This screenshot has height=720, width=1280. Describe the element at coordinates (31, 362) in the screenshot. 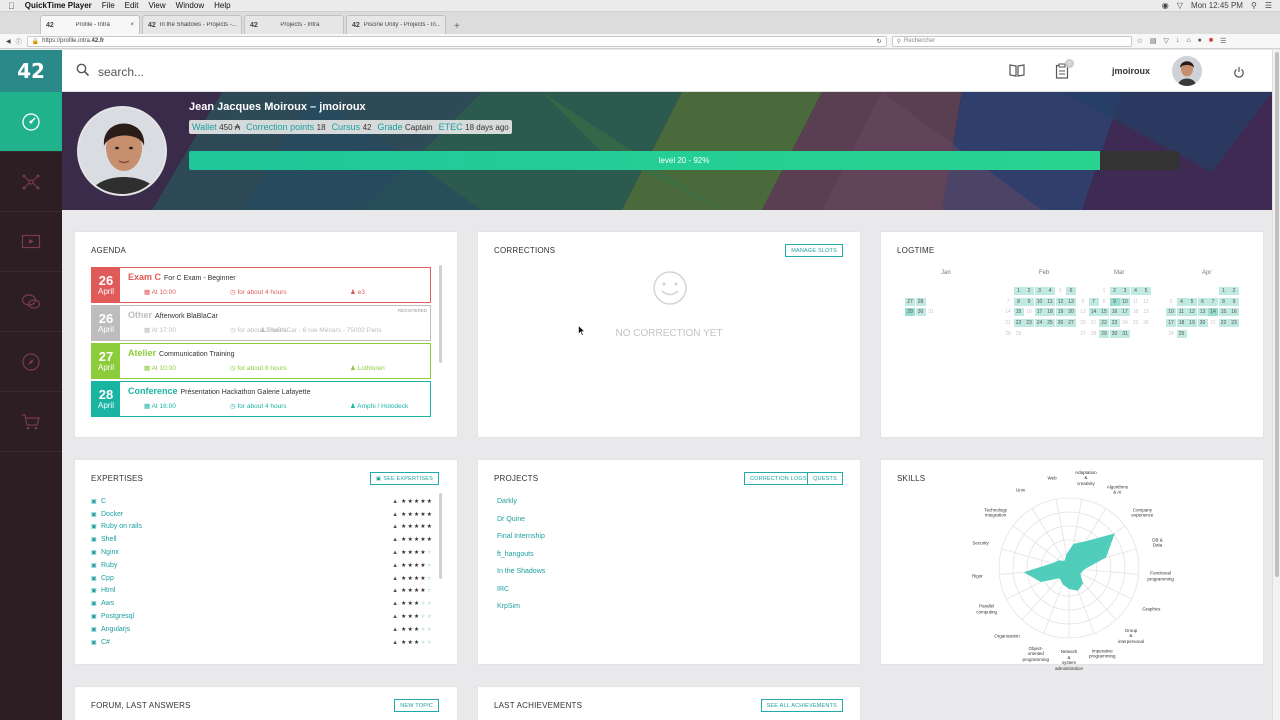

I see `sidebar-item-companies` at that location.